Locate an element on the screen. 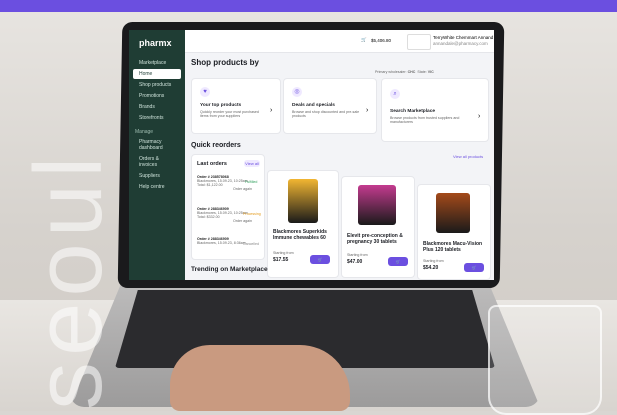  sidebar-item-orders: Orders & invoices is located at coordinates (157, 162).